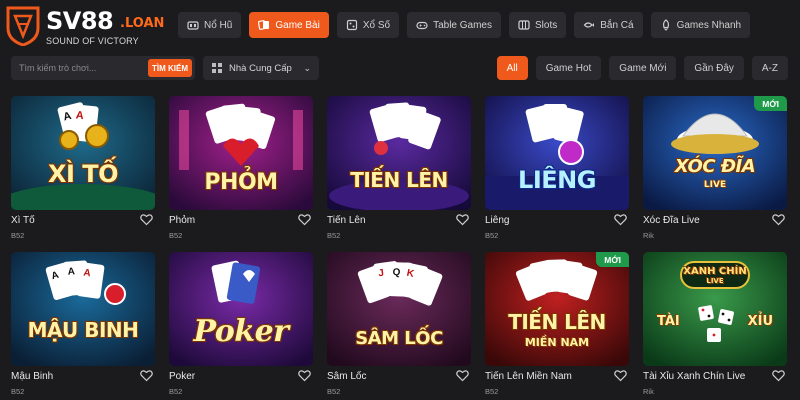 This screenshot has height=400, width=800. I want to click on tab-label: Game Bài, so click(297, 25).